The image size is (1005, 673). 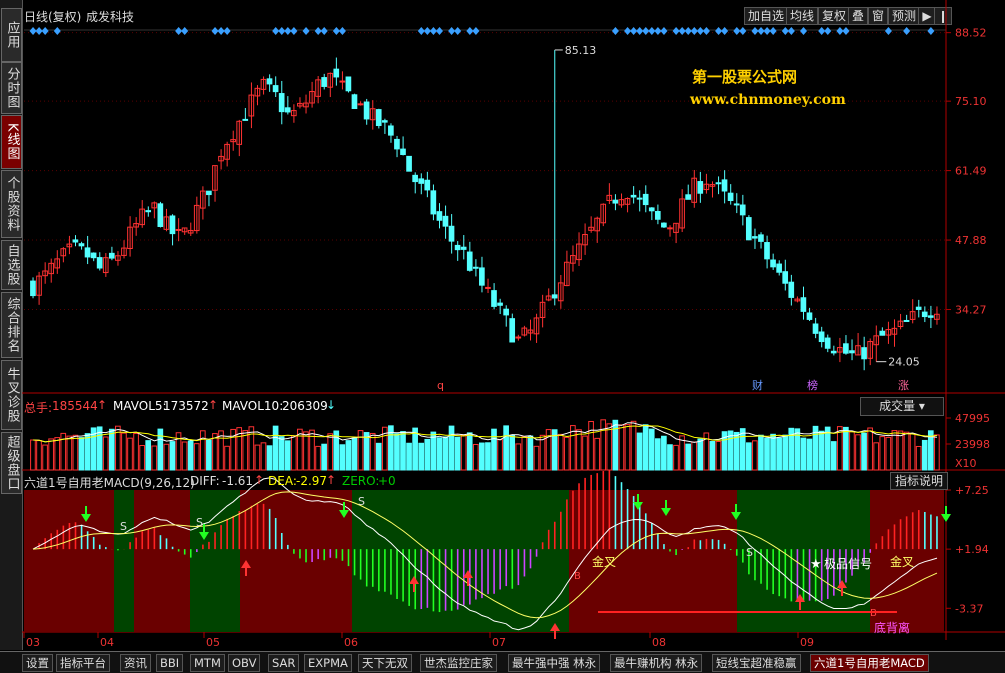 What do you see at coordinates (361, 501) in the screenshot?
I see `sell-marker: S` at bounding box center [361, 501].